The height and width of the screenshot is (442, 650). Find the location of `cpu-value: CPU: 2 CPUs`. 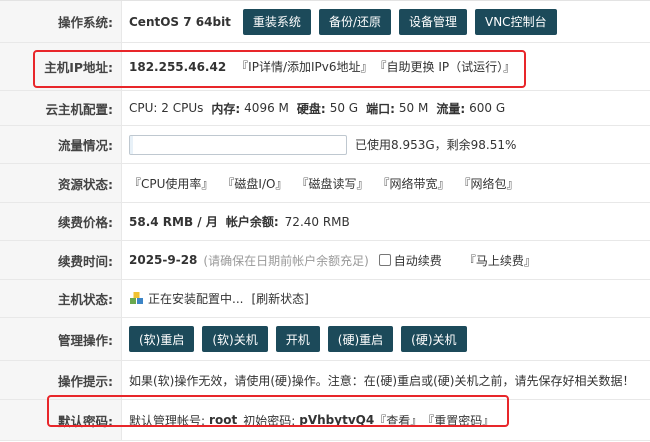

cpu-value: CPU: 2 CPUs is located at coordinates (166, 108).